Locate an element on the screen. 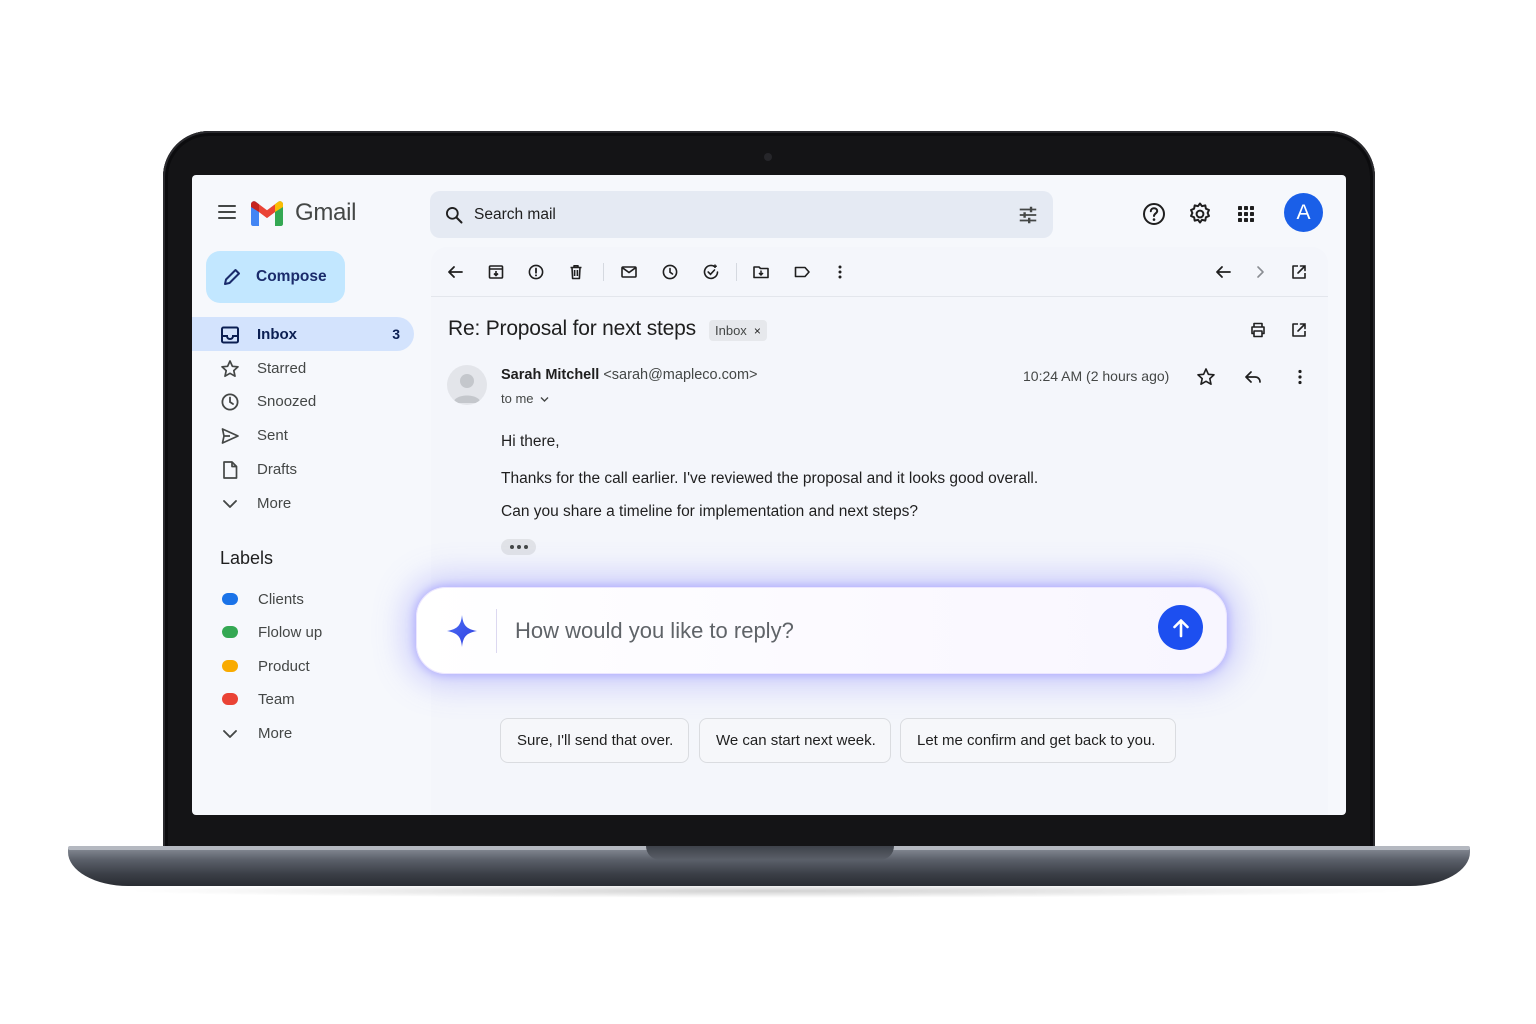  label-item-more: More is located at coordinates (303, 733).